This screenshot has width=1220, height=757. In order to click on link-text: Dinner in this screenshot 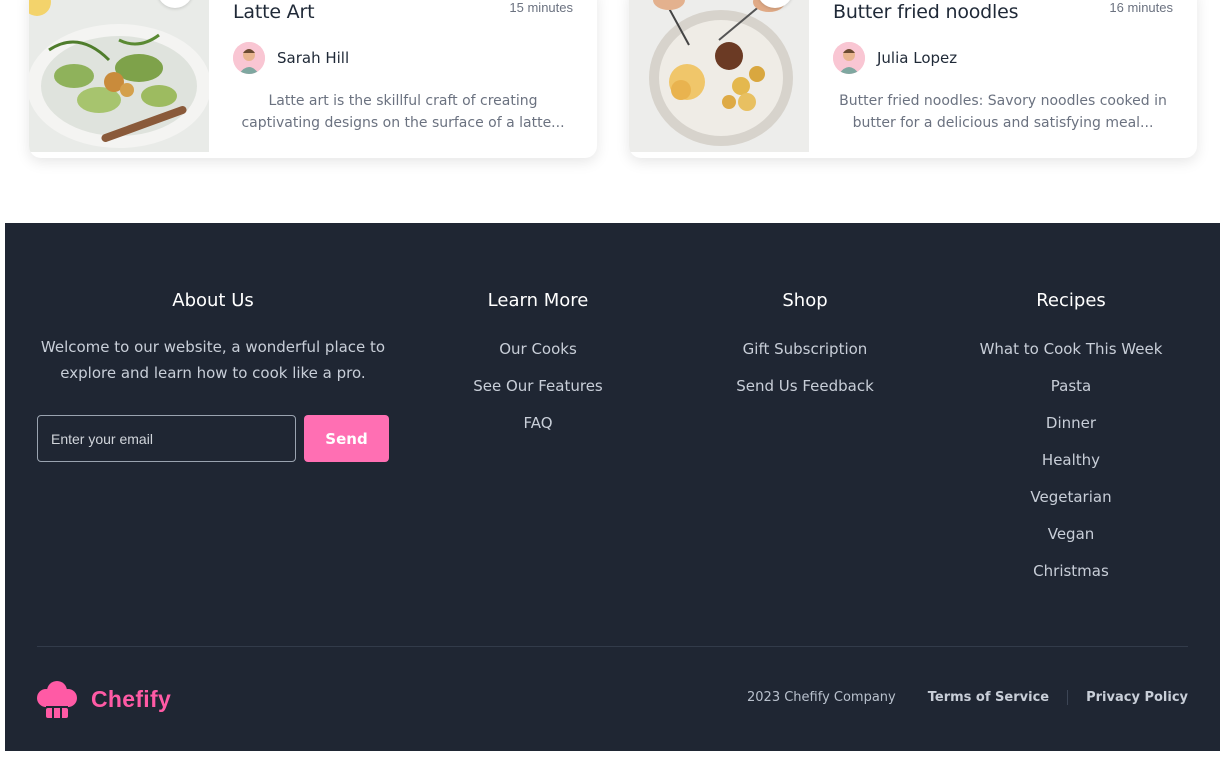, I will do `click(1071, 423)`.